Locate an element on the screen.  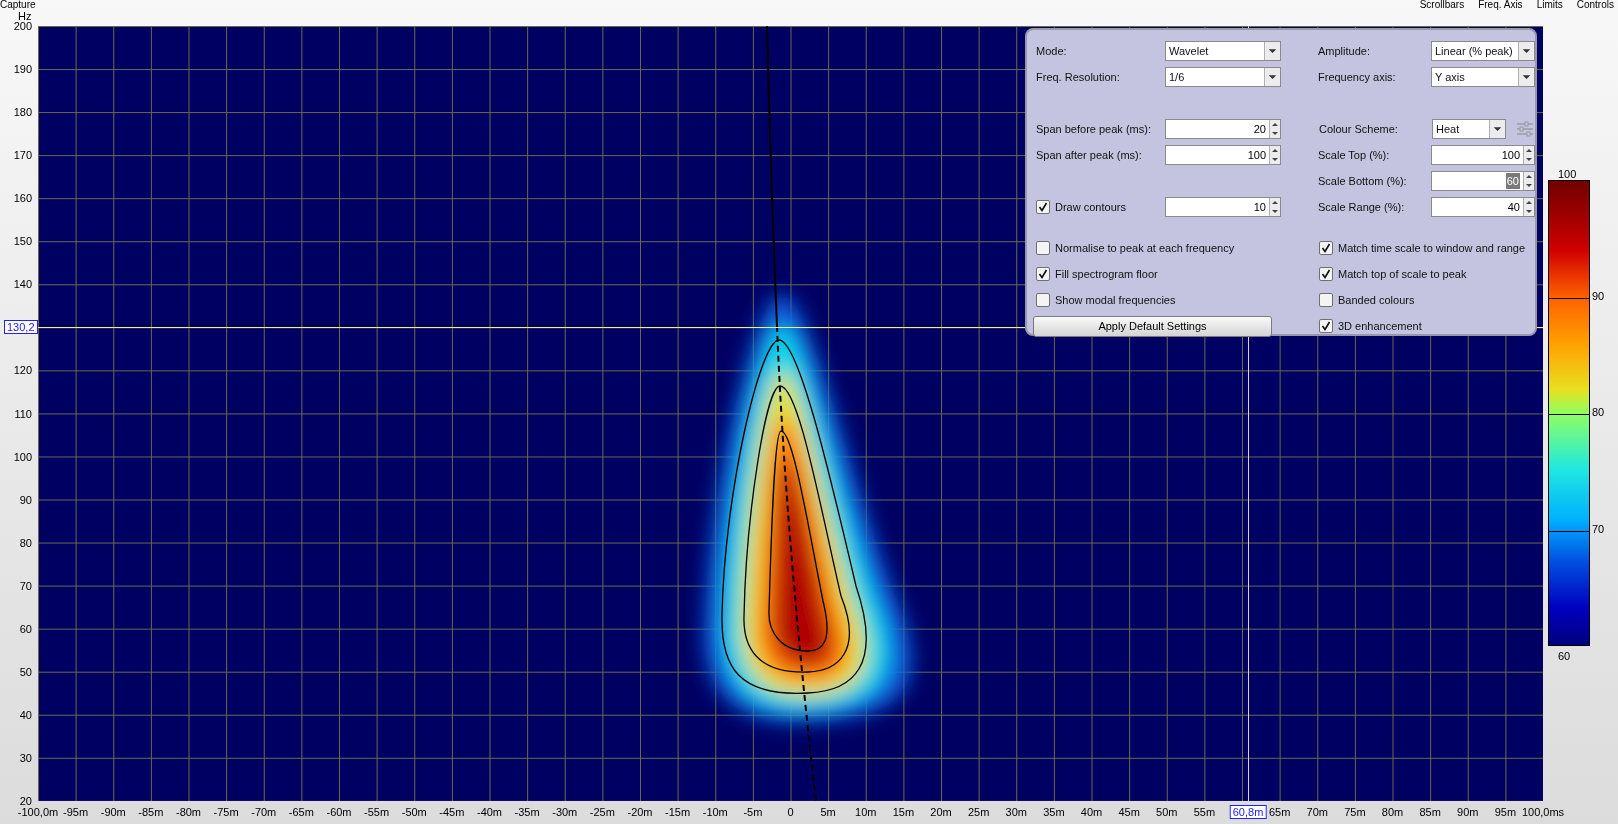
menu-item: Controls is located at coordinates (1595, 5).